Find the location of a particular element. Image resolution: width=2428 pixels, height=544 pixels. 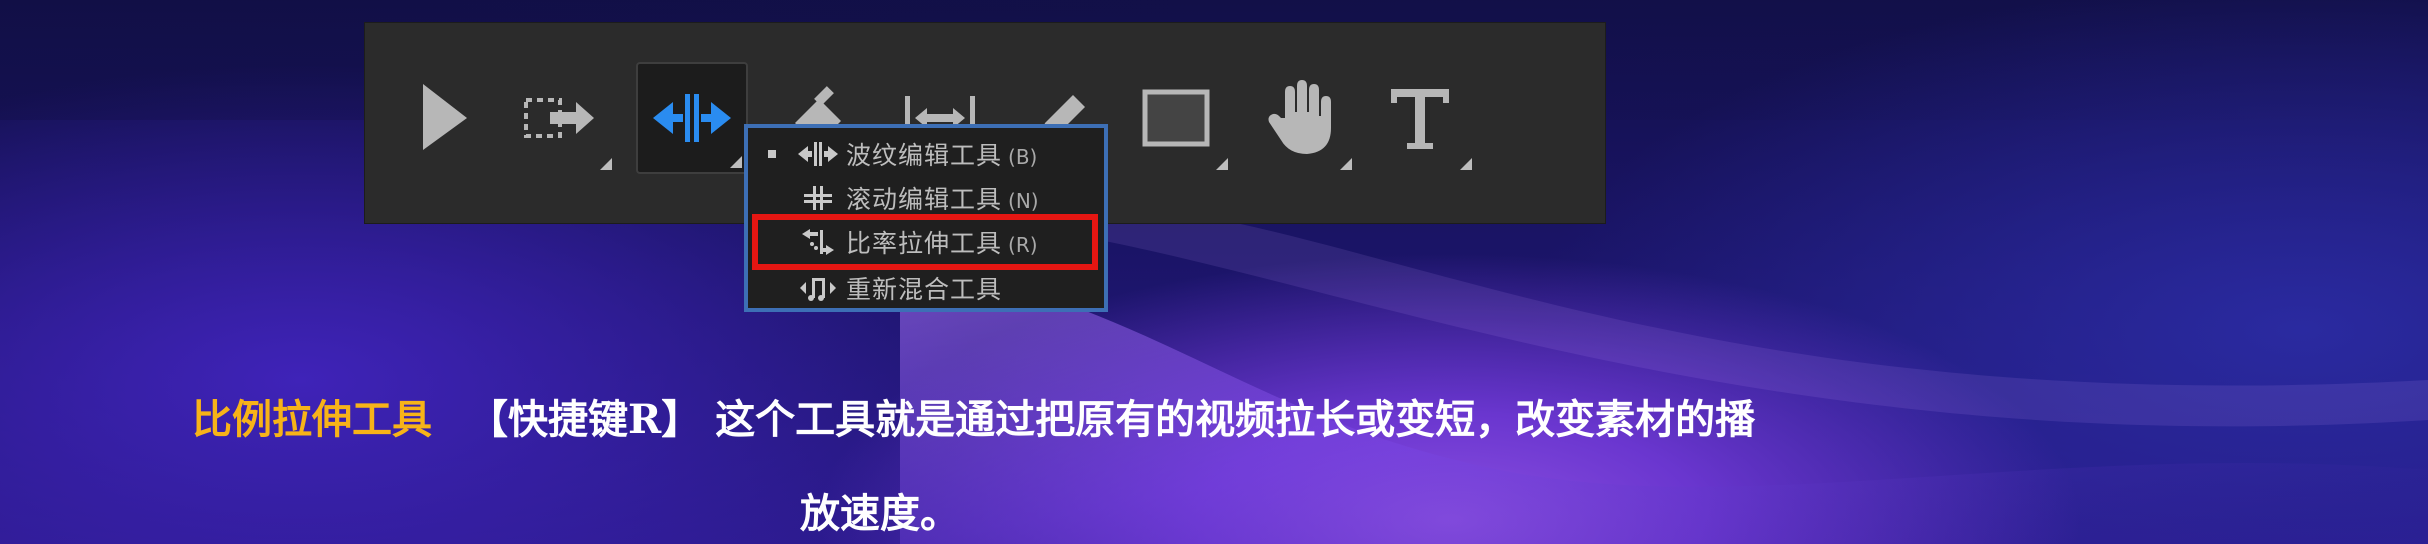

track-select-icon is located at coordinates (559, 118).